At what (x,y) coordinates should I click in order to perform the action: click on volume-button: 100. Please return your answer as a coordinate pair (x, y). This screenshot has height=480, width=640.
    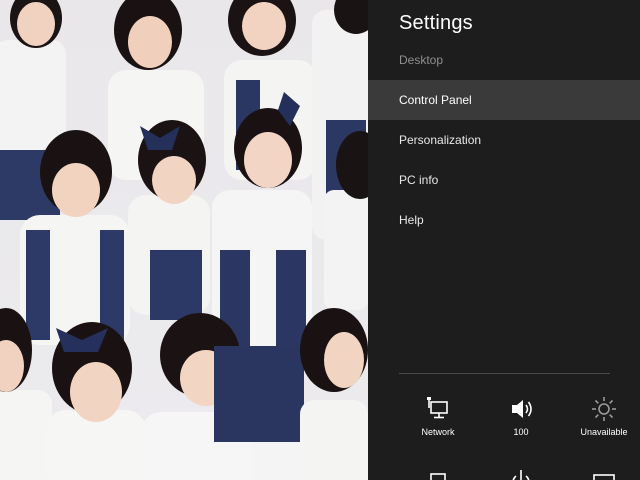
    Looking at the image, I should click on (521, 415).